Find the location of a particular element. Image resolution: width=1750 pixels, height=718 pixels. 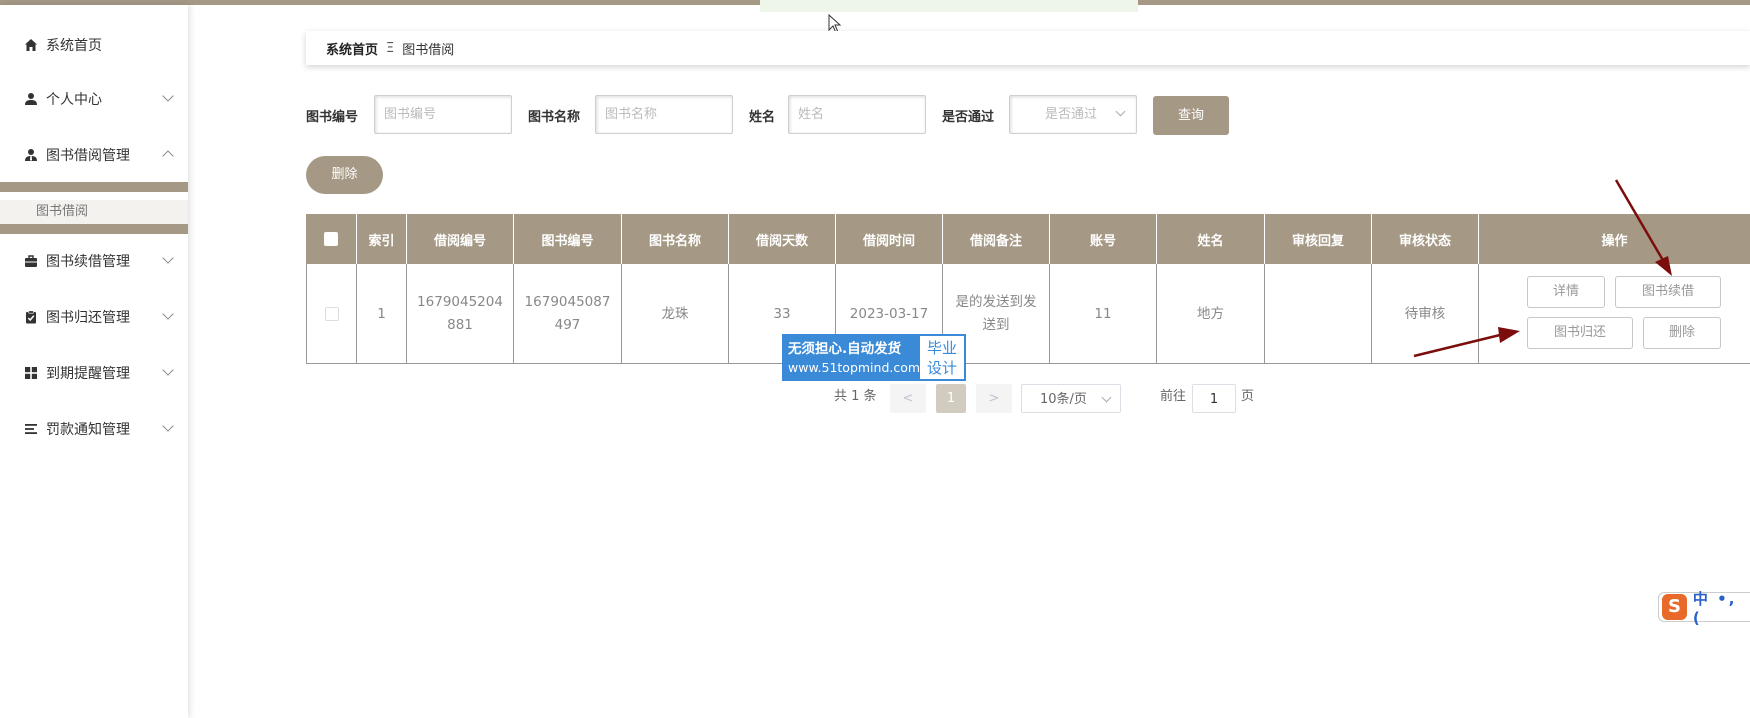

sidebar-item-label: 个人中心 is located at coordinates (74, 100).